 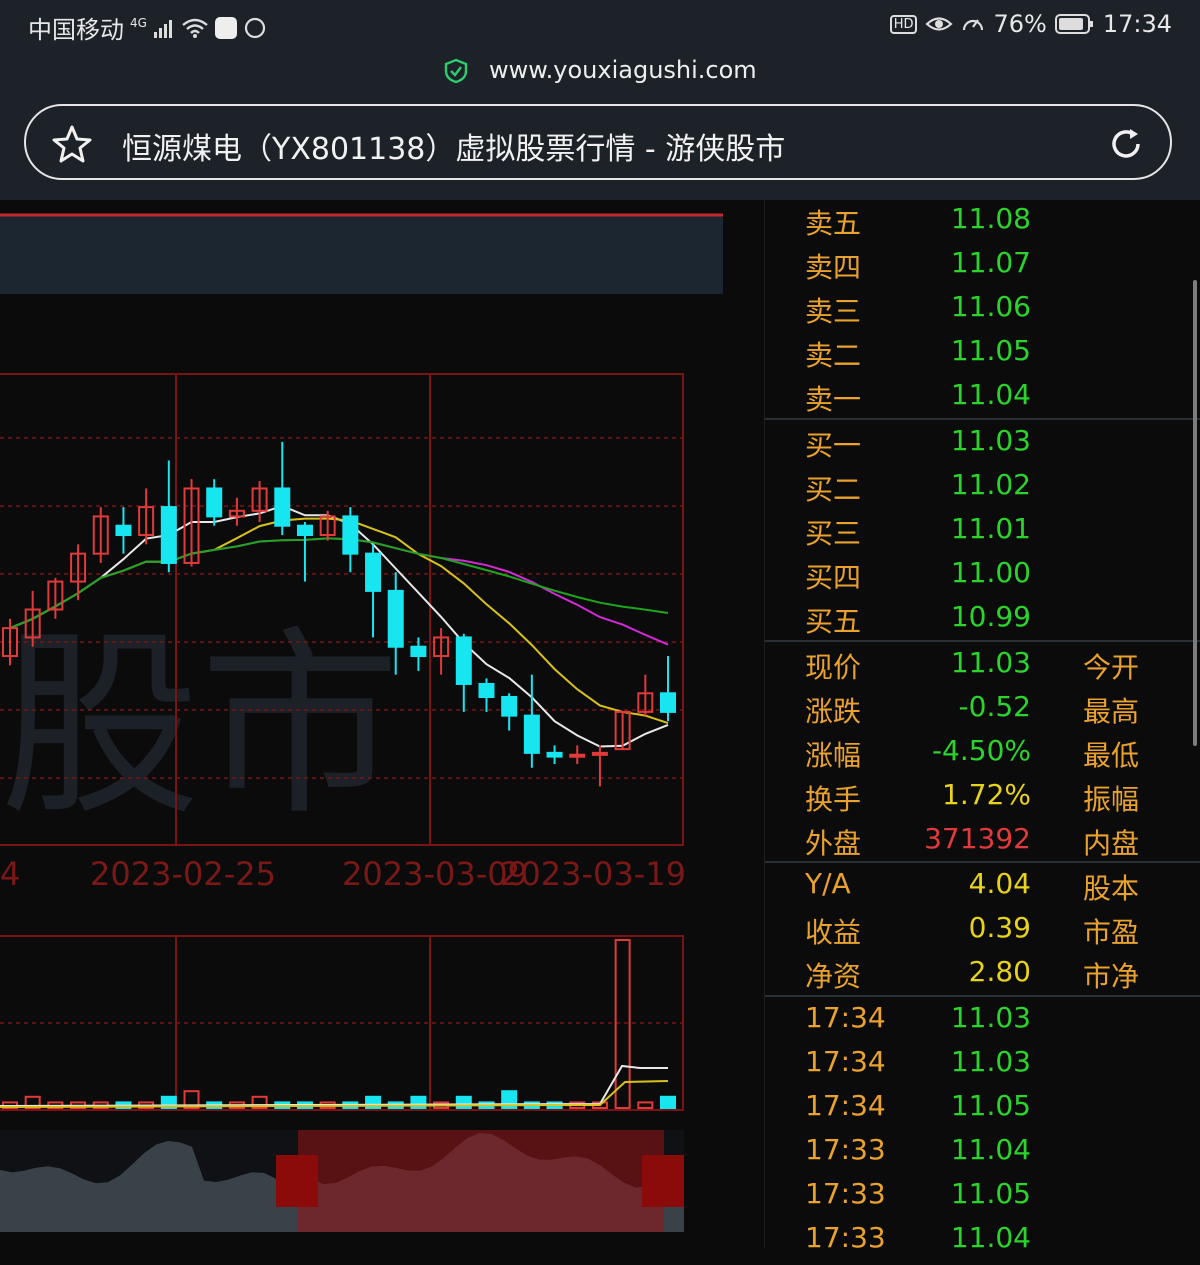 I want to click on row-label: 买四, so click(x=833, y=577).